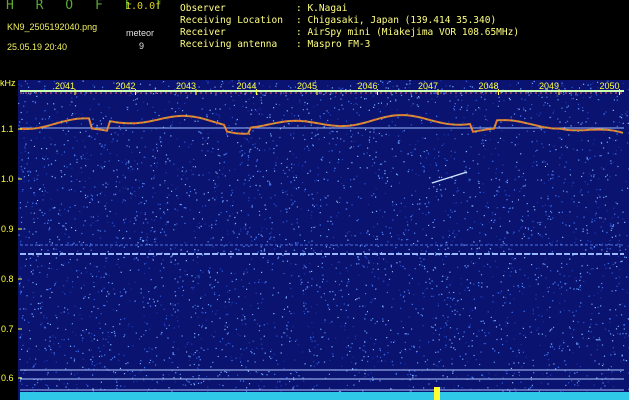 This screenshot has height=400, width=629. Describe the element at coordinates (186, 86) in the screenshot. I see `x-tick-label: 2043` at that location.